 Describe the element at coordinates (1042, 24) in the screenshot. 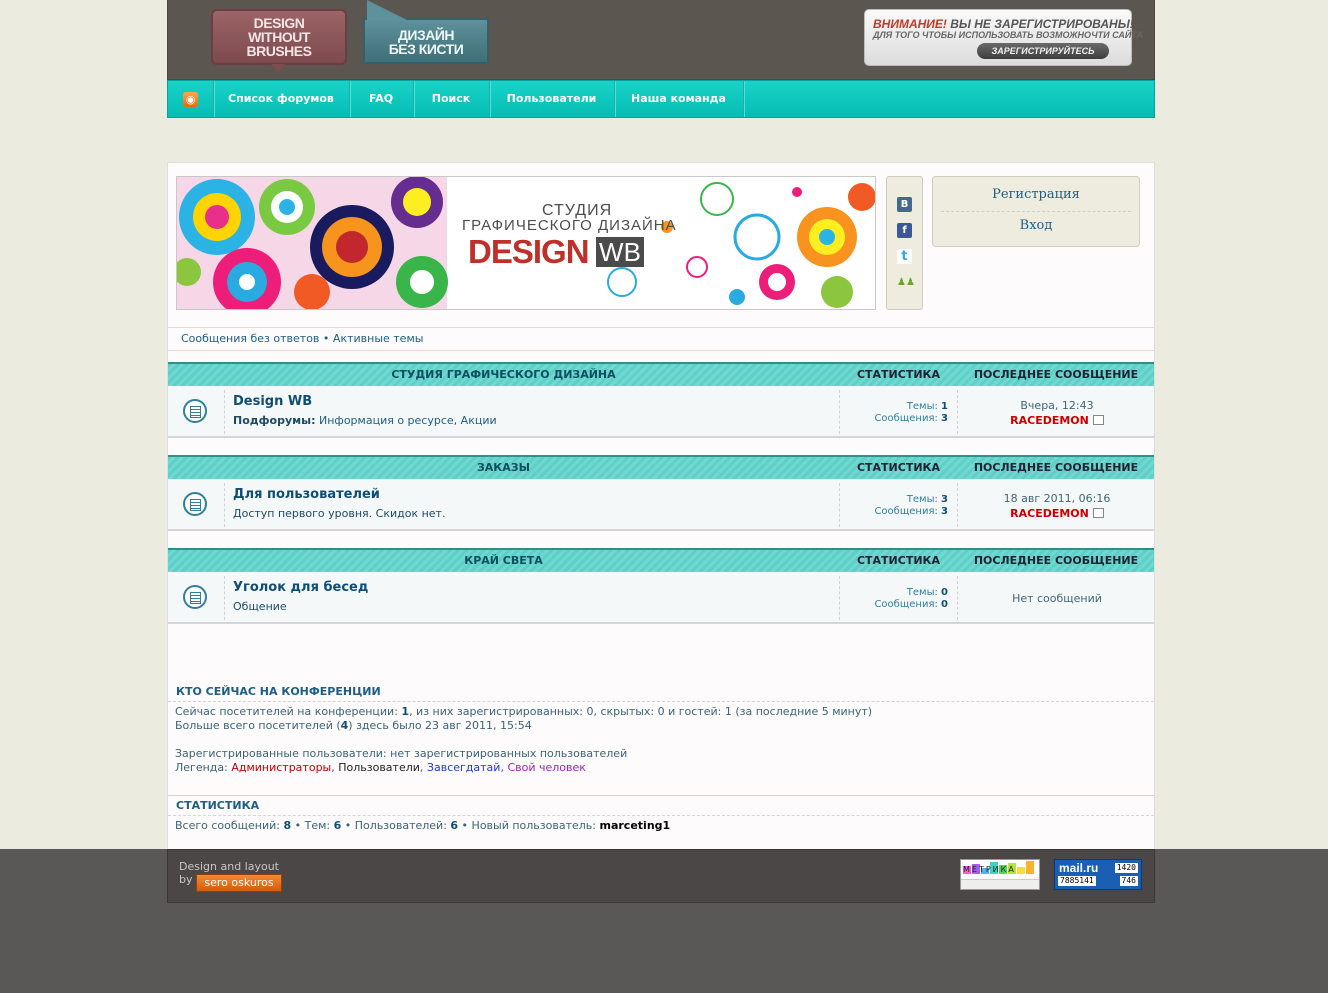

I see `warning-title-text: ВЫ НЕ ЗАРЕГИСТРИРОВАНЫ!` at that location.